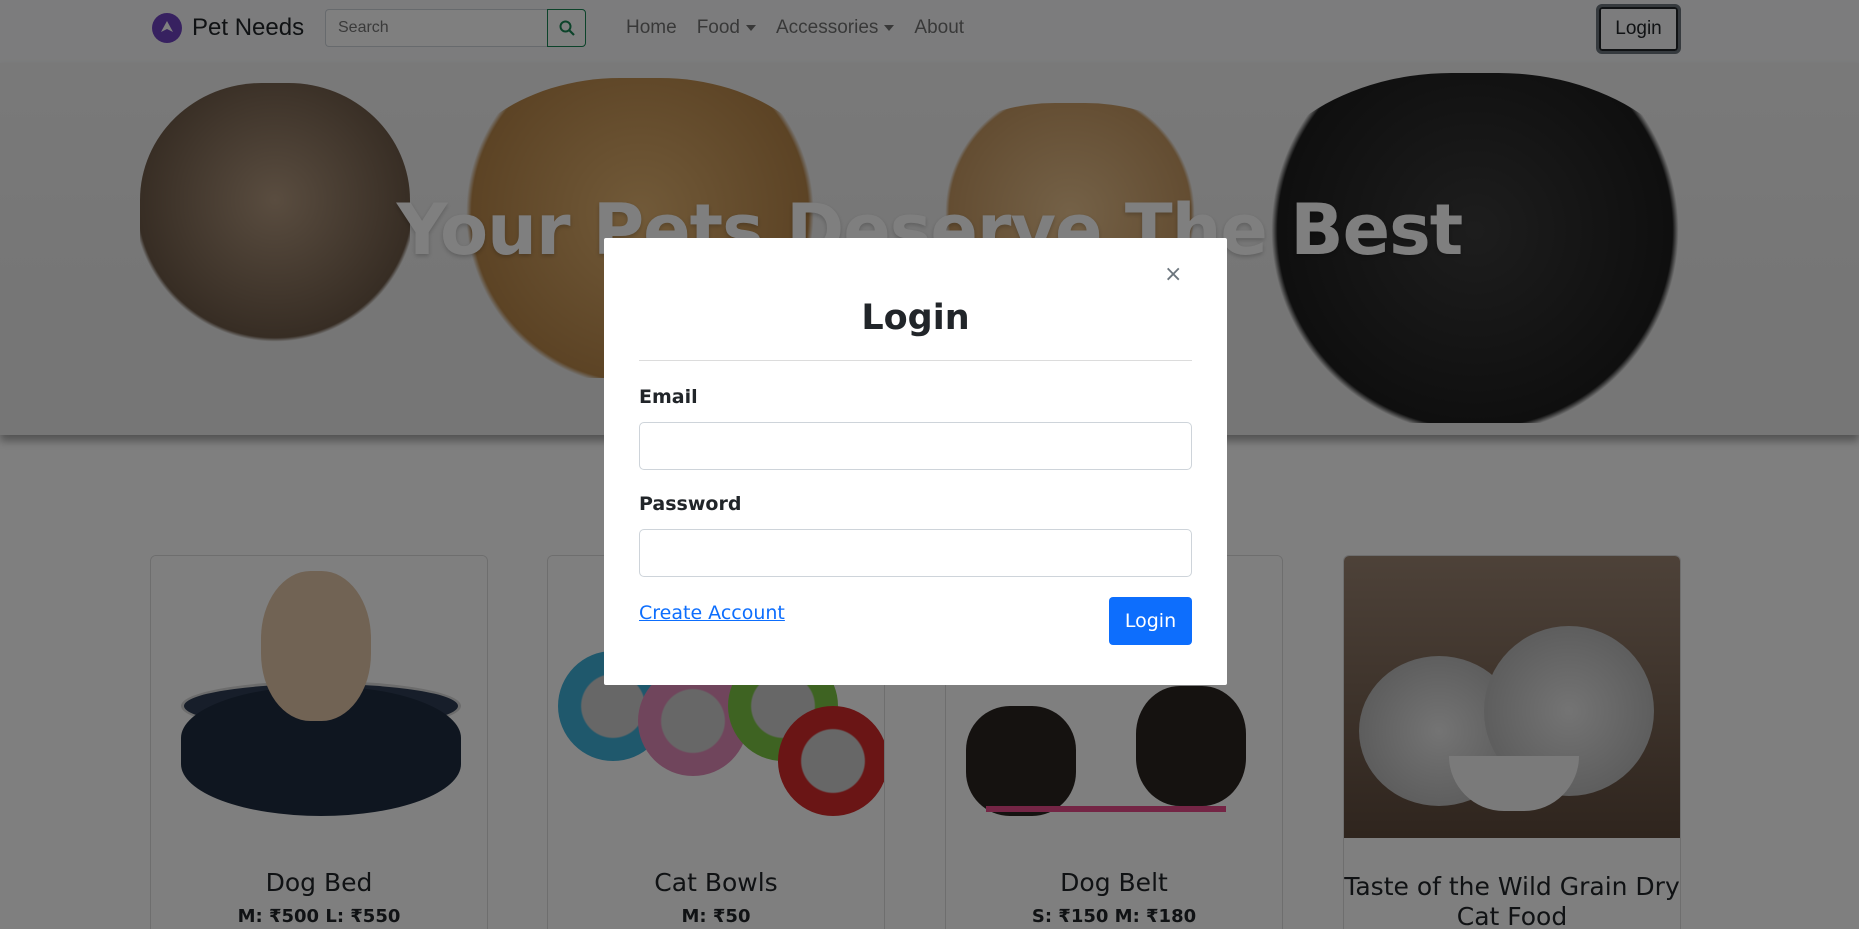 The width and height of the screenshot is (1859, 929). I want to click on modal-title: Login, so click(915, 318).